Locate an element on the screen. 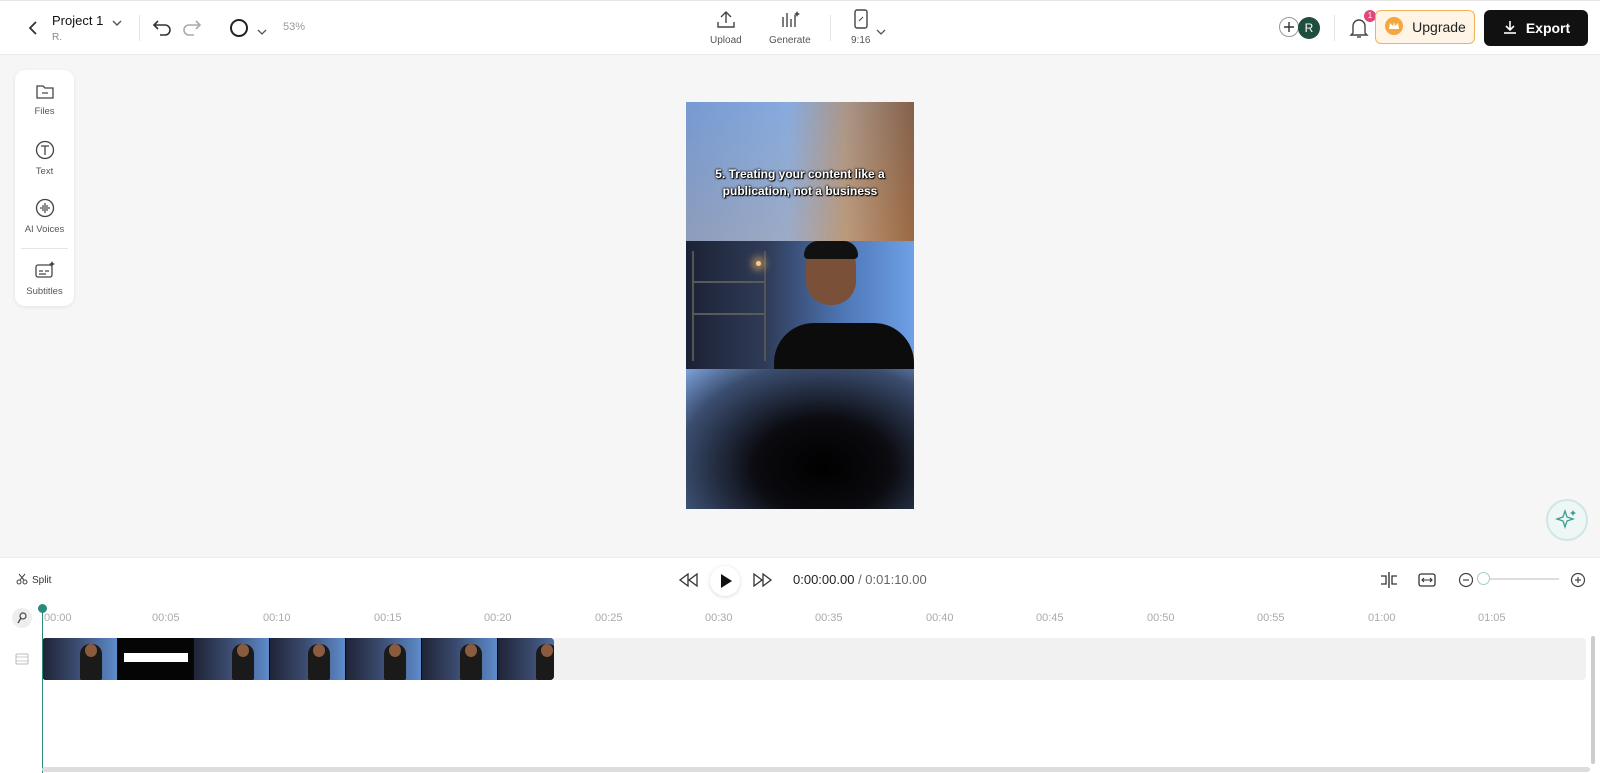  plus-icon is located at coordinates (1289, 27).